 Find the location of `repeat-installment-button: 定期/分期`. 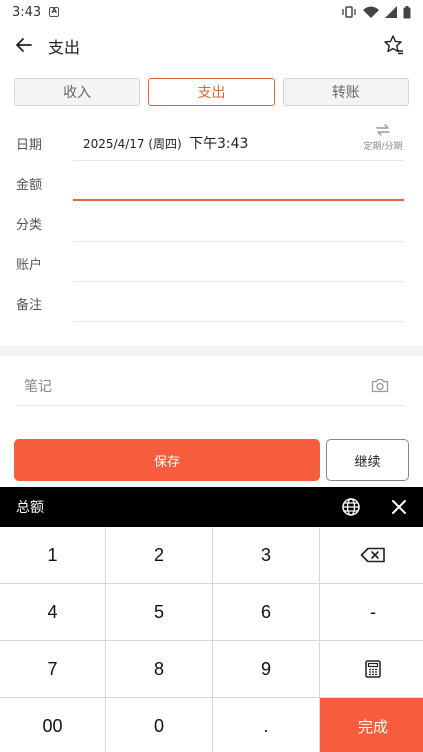

repeat-installment-button: 定期/分期 is located at coordinates (383, 138).